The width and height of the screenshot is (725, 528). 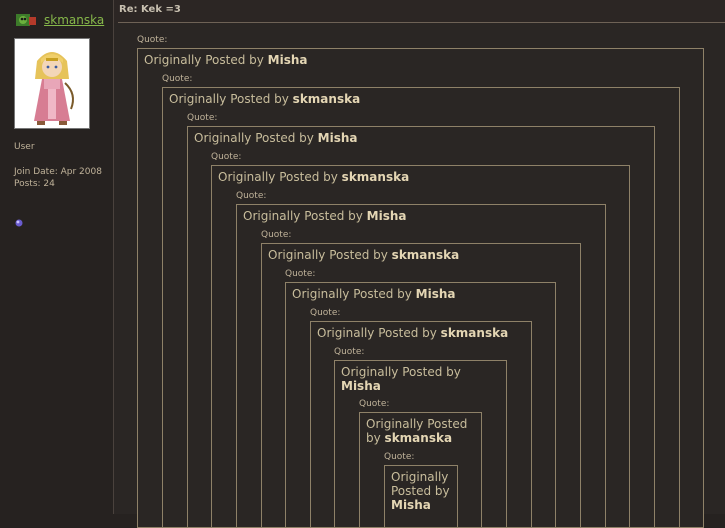 What do you see at coordinates (34, 184) in the screenshot?
I see `post-count: Posts: 24` at bounding box center [34, 184].